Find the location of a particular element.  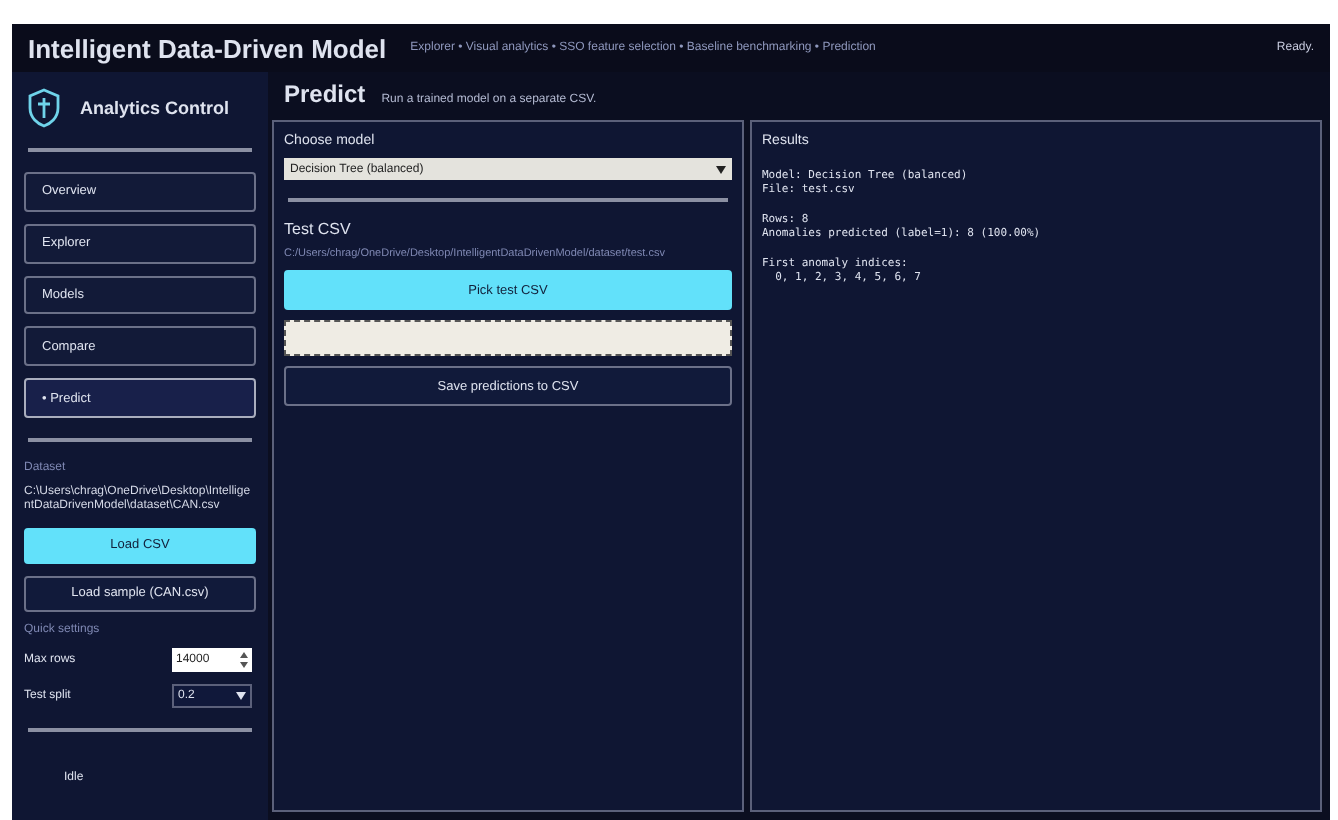

app-title: Intelligent Data-Driven Model is located at coordinates (207, 48).